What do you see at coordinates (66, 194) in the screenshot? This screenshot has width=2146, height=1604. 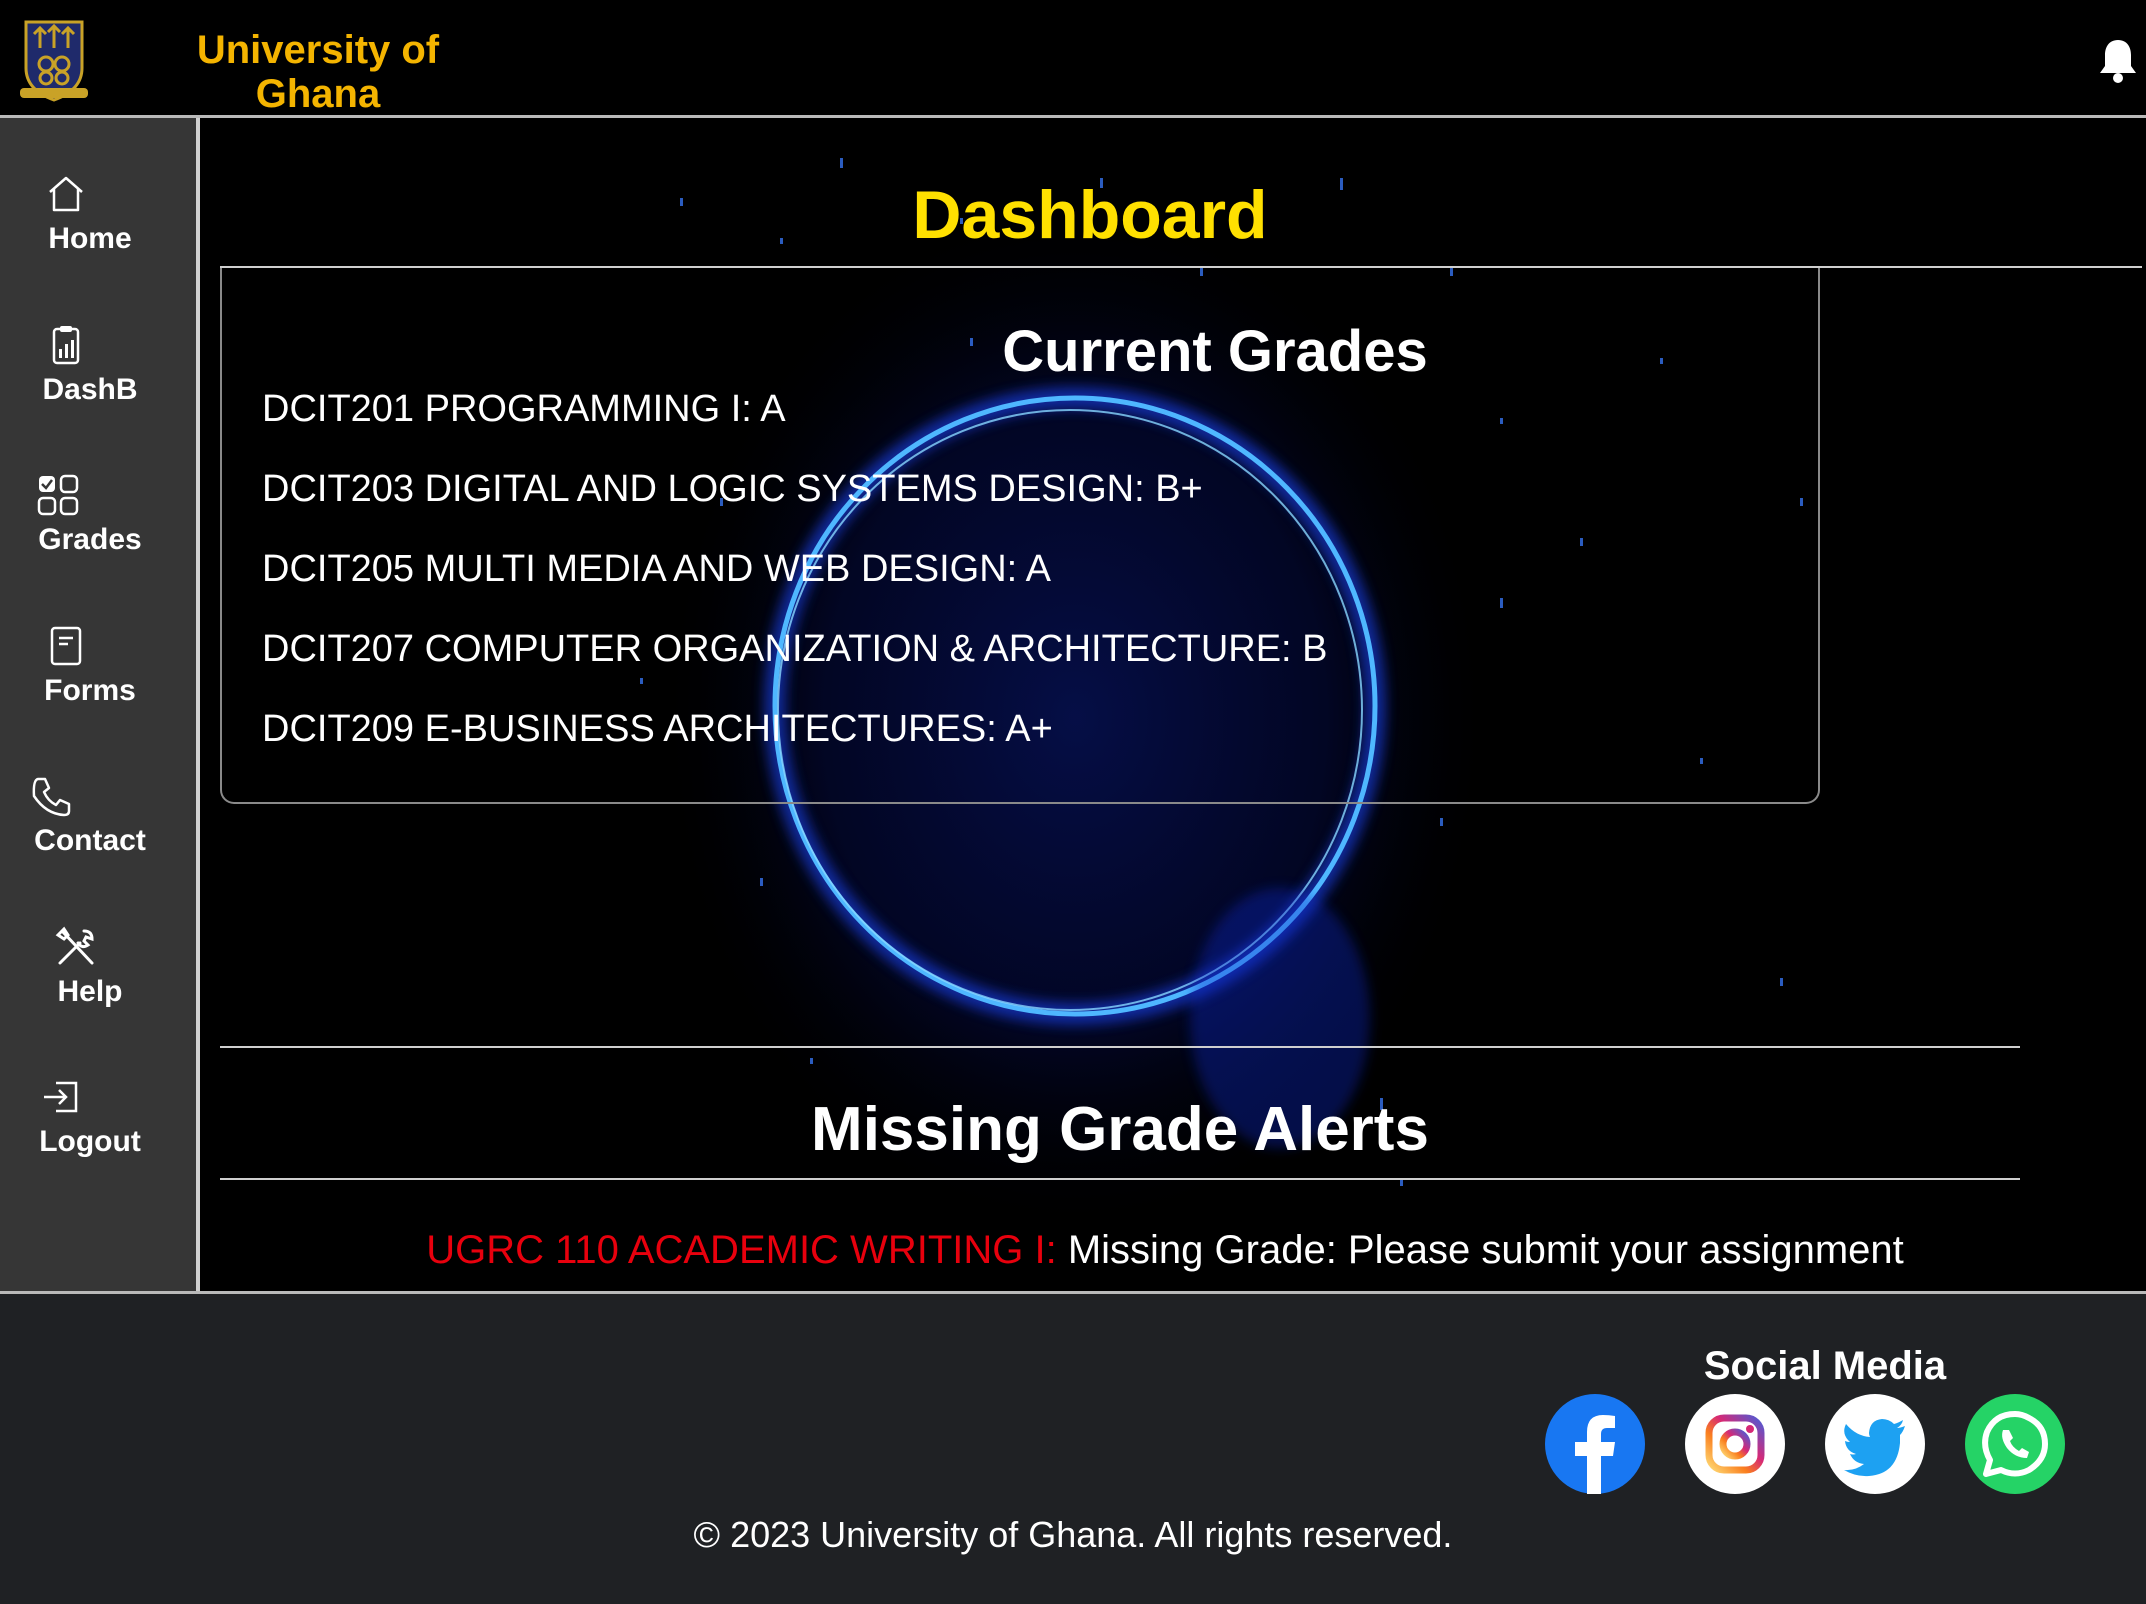 I see `home-icon` at bounding box center [66, 194].